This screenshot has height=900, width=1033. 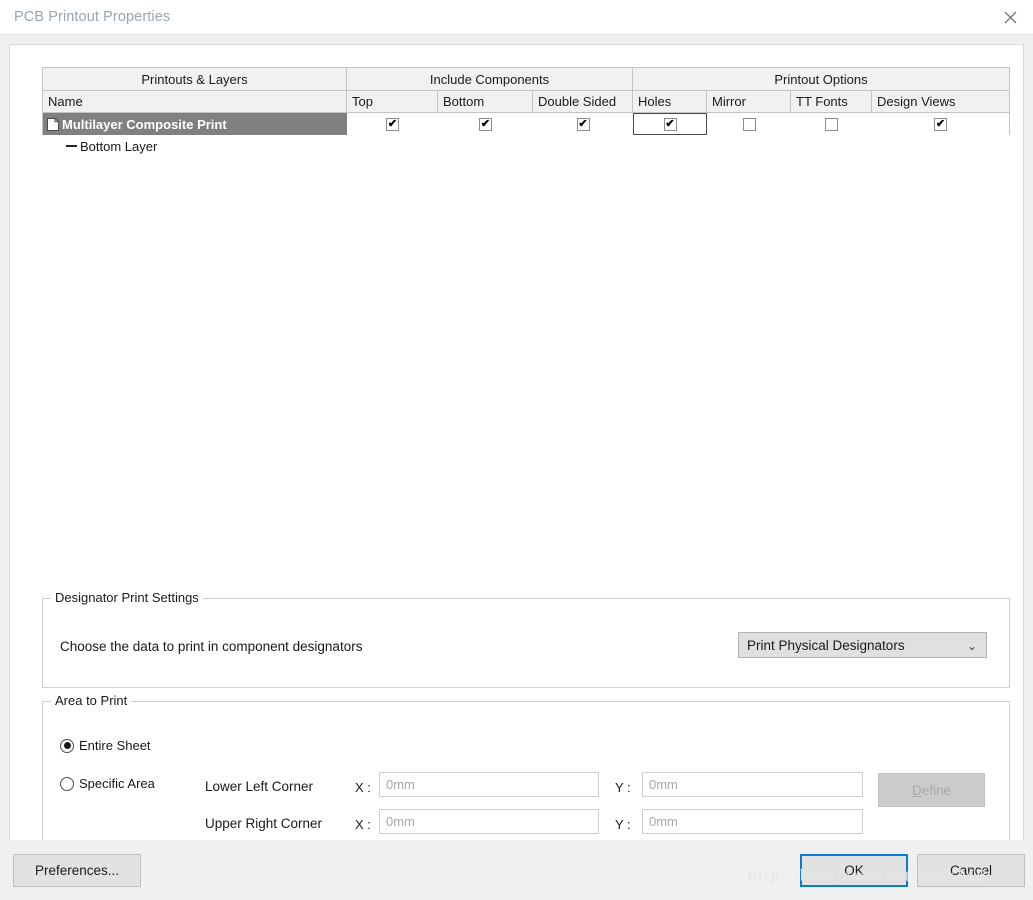 What do you see at coordinates (363, 787) in the screenshot?
I see `lower-left-x-label: X :` at bounding box center [363, 787].